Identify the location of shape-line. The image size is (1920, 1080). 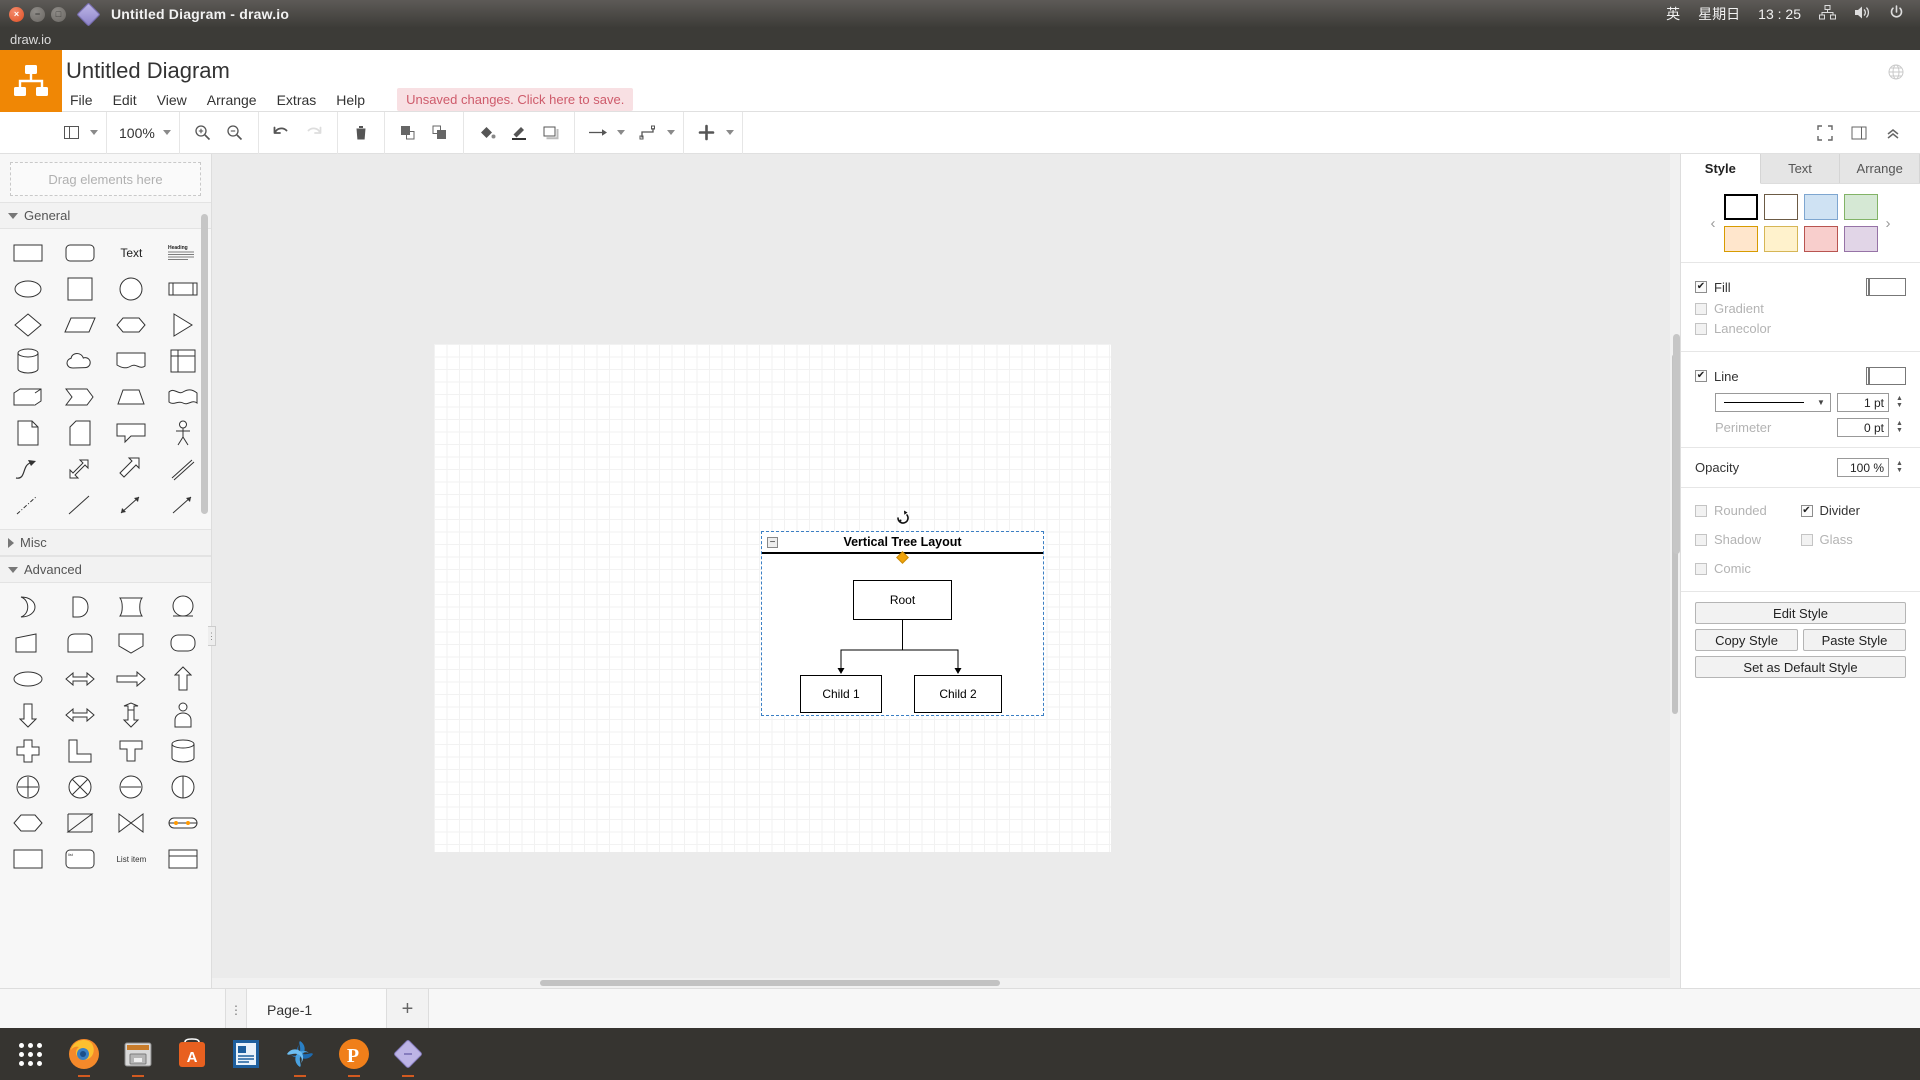
(80, 505).